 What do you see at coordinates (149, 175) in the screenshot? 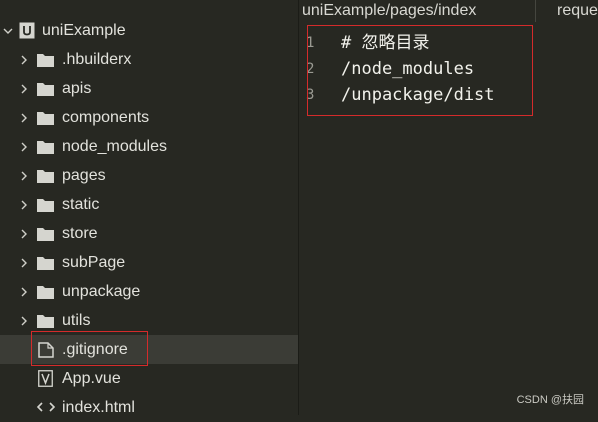
I see `tree-item-pages: pages` at bounding box center [149, 175].